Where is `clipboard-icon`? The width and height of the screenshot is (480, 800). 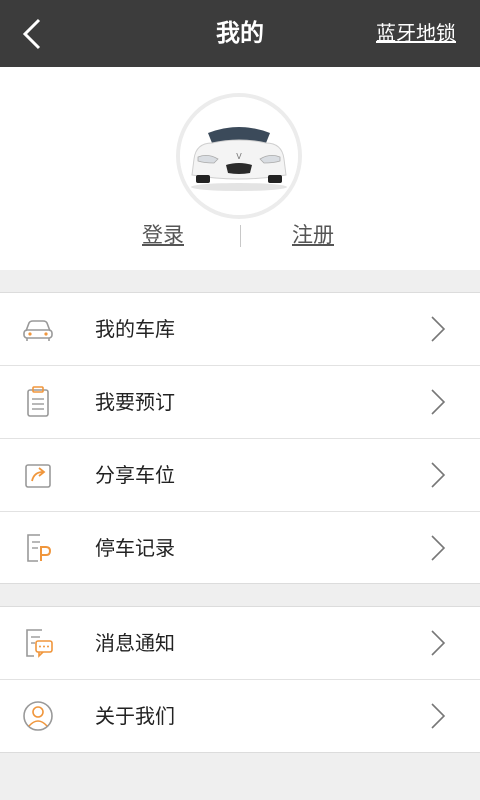
clipboard-icon is located at coordinates (38, 401).